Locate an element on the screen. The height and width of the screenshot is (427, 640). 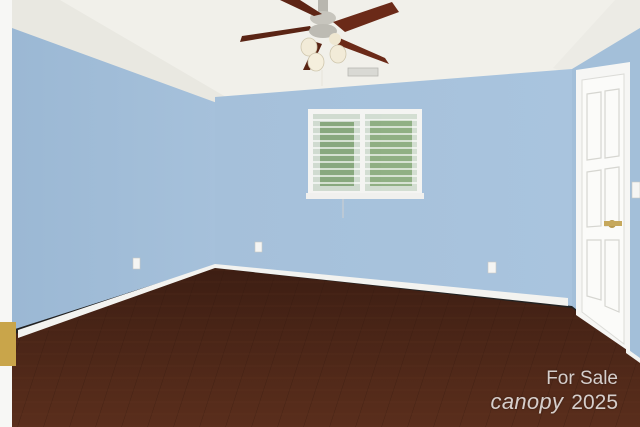
door is located at coordinates (603, 207).